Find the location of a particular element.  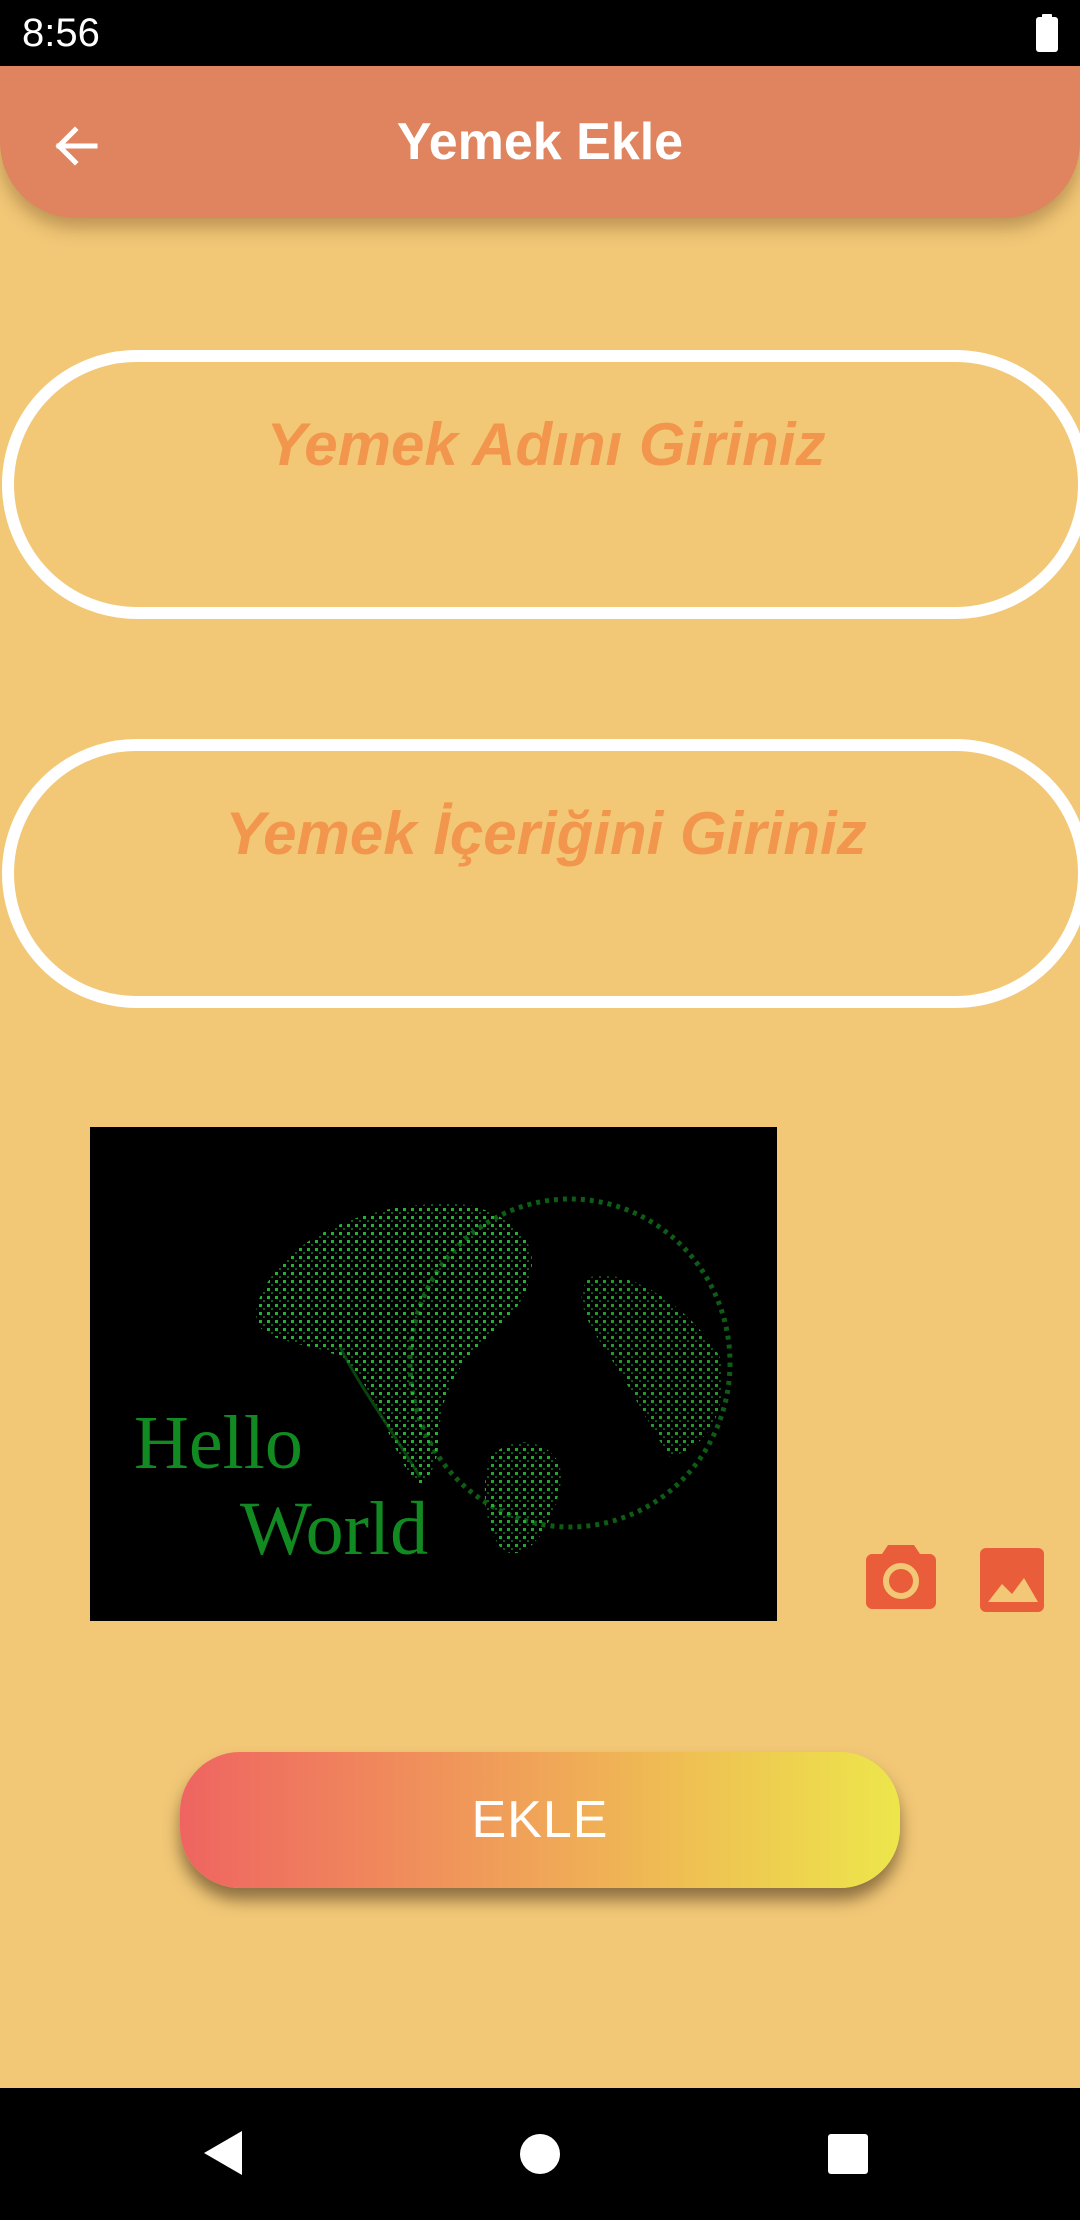

navigation-bar is located at coordinates (540, 2154).